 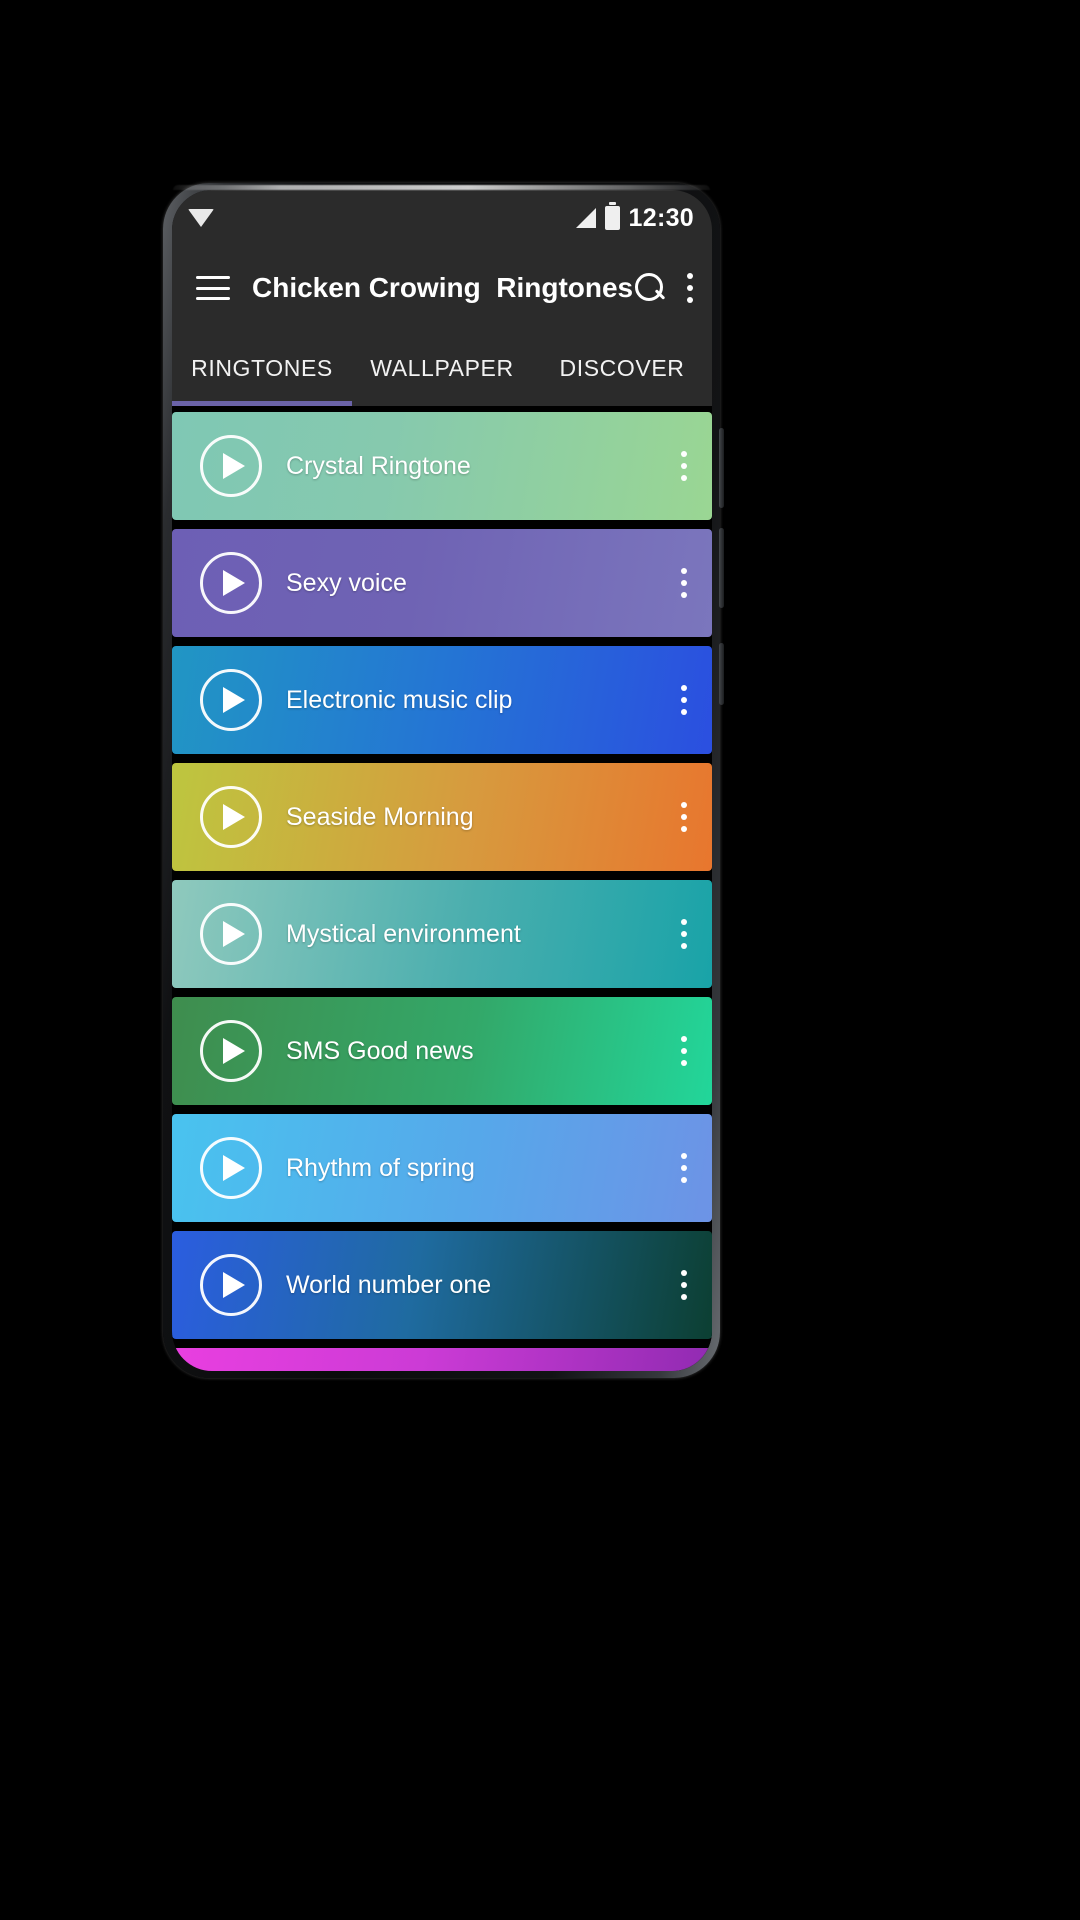 I want to click on ringtone-row: Rhythm of spring, so click(x=442, y=1168).